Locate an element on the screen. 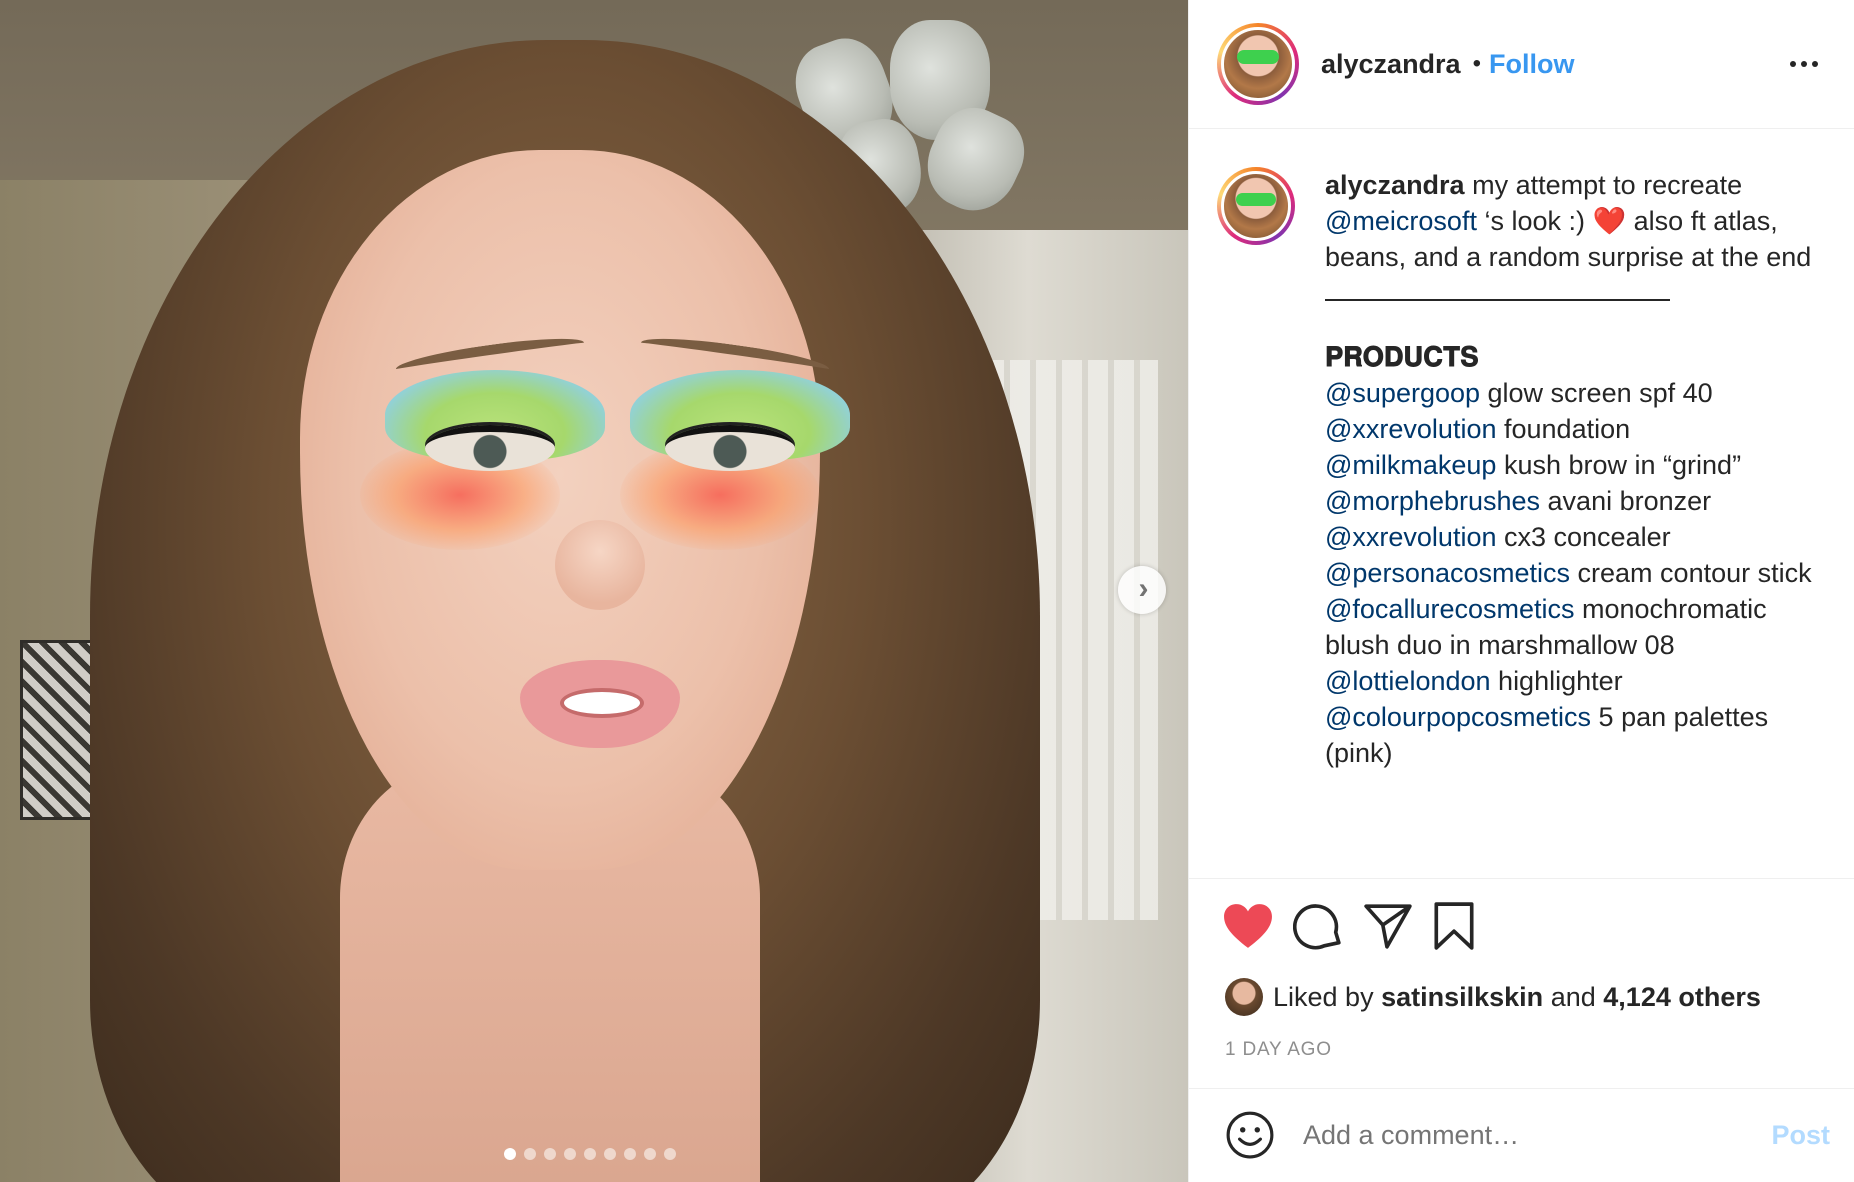 This screenshot has width=1854, height=1182. product-mention-link: @supergoop is located at coordinates (1402, 393).